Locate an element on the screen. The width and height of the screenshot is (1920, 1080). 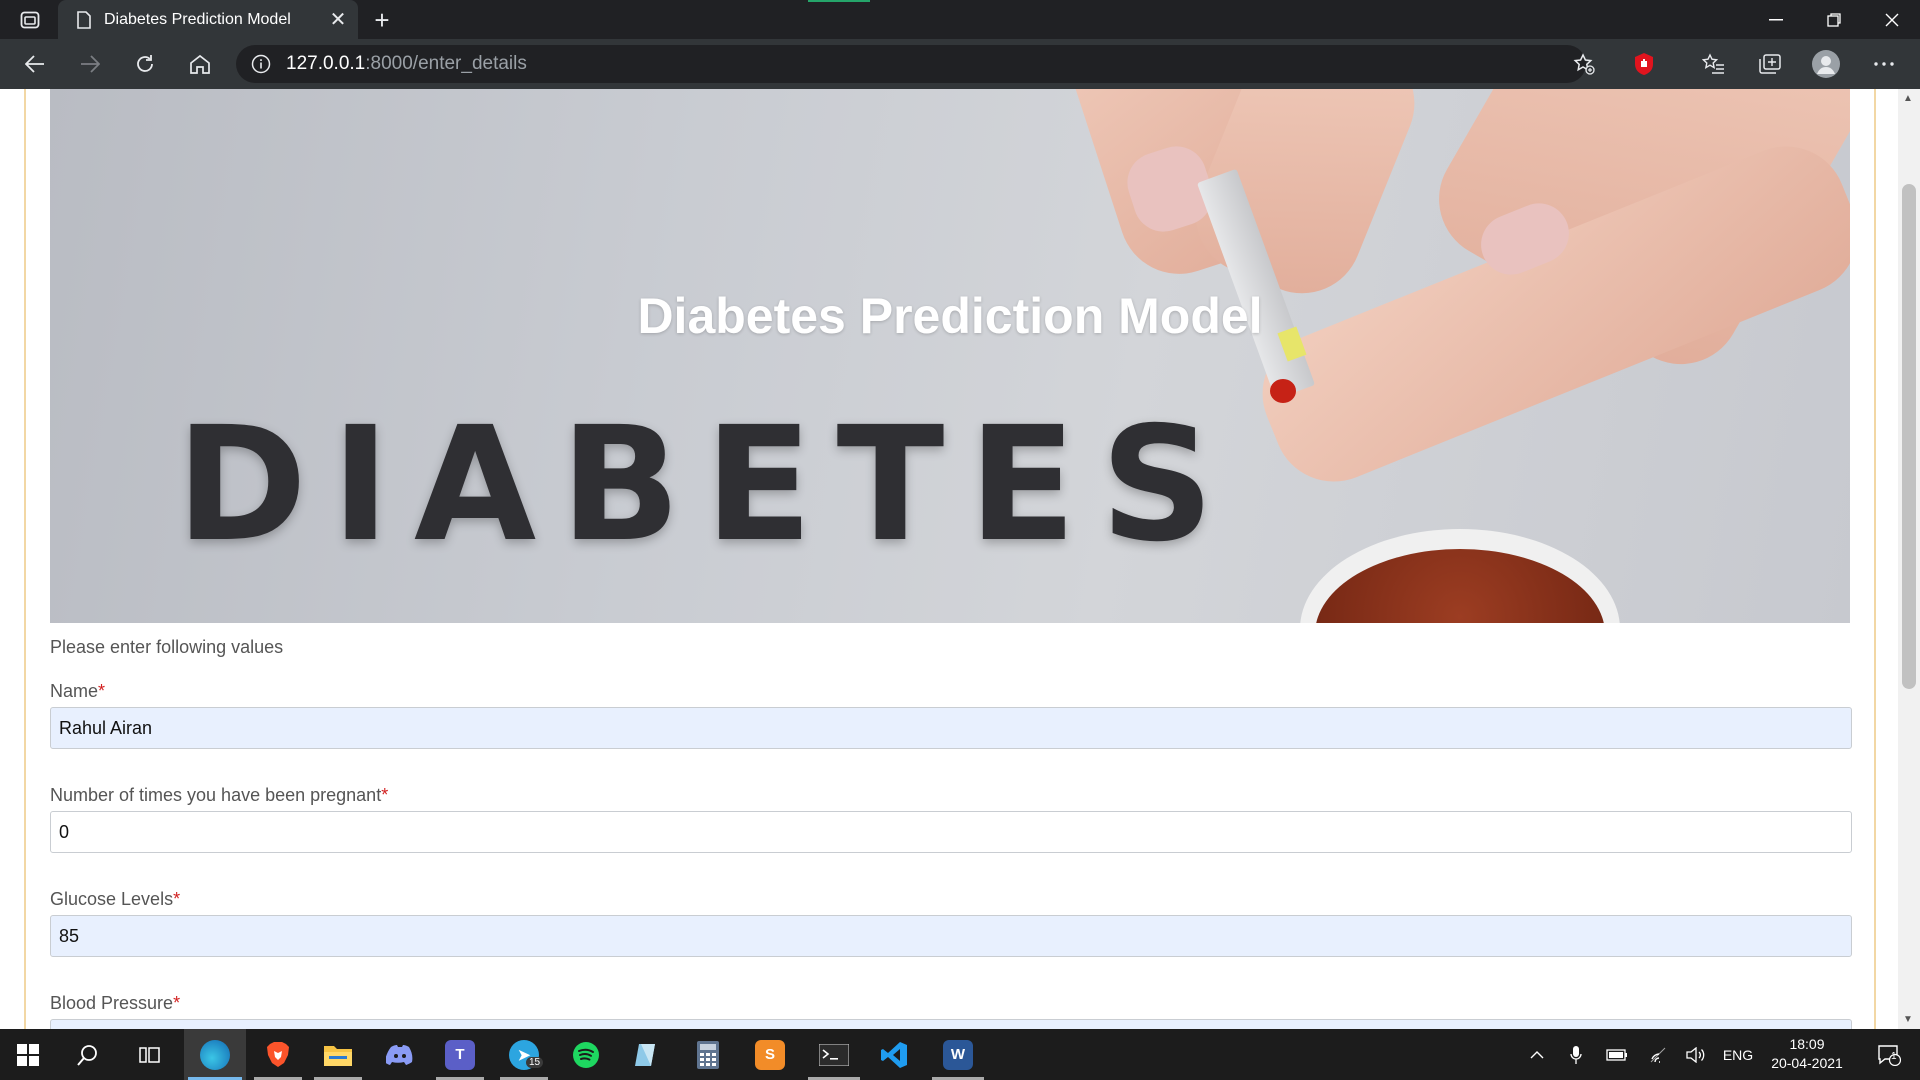
telegram-icon: ➤ 15 is located at coordinates (524, 1054).